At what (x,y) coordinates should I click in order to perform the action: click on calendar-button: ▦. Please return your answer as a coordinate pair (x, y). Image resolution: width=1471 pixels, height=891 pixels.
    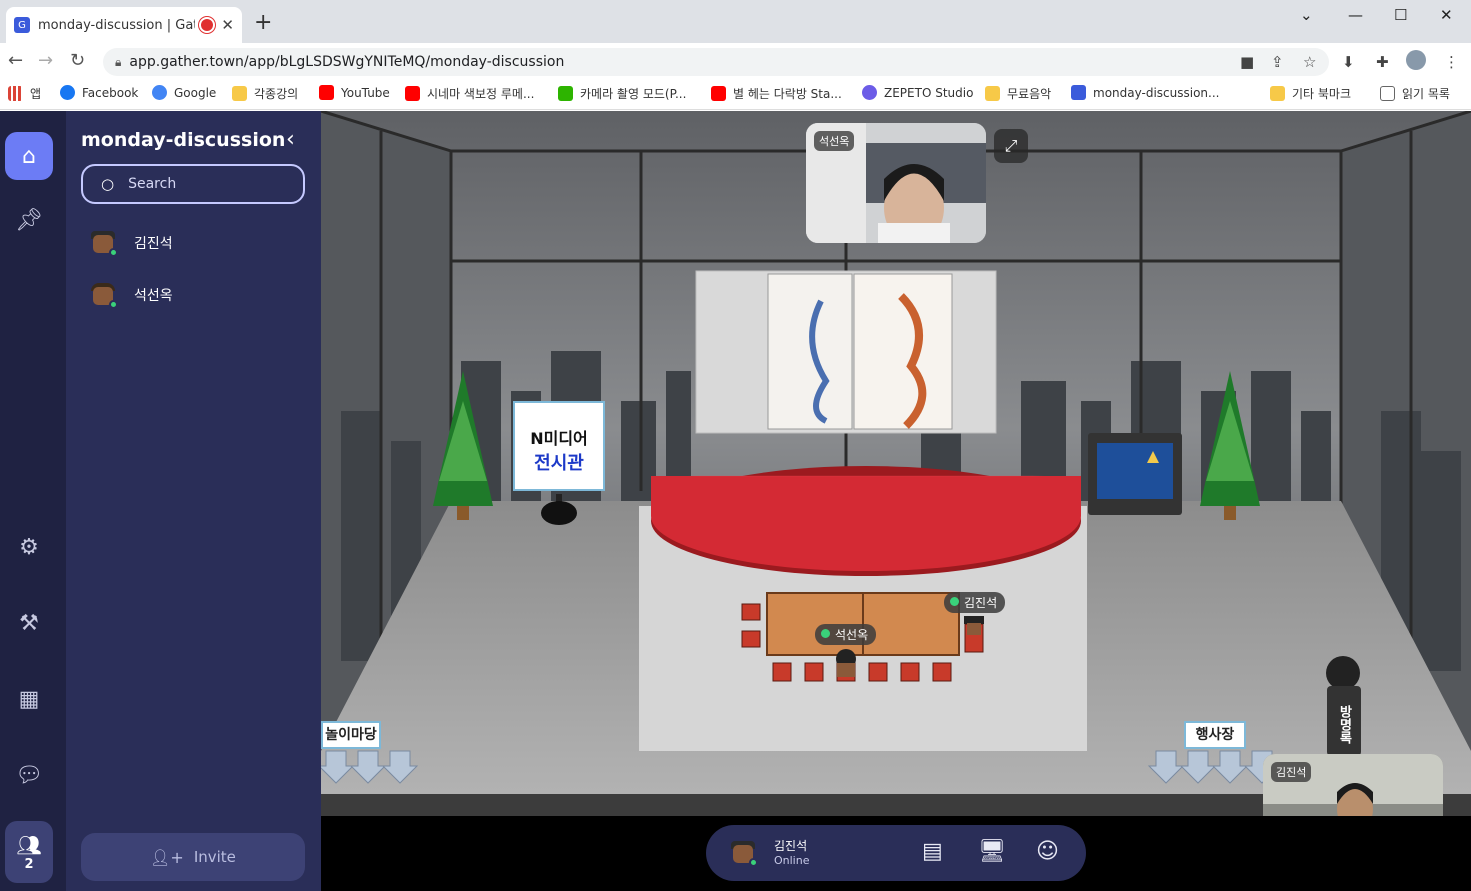
    Looking at the image, I should click on (29, 699).